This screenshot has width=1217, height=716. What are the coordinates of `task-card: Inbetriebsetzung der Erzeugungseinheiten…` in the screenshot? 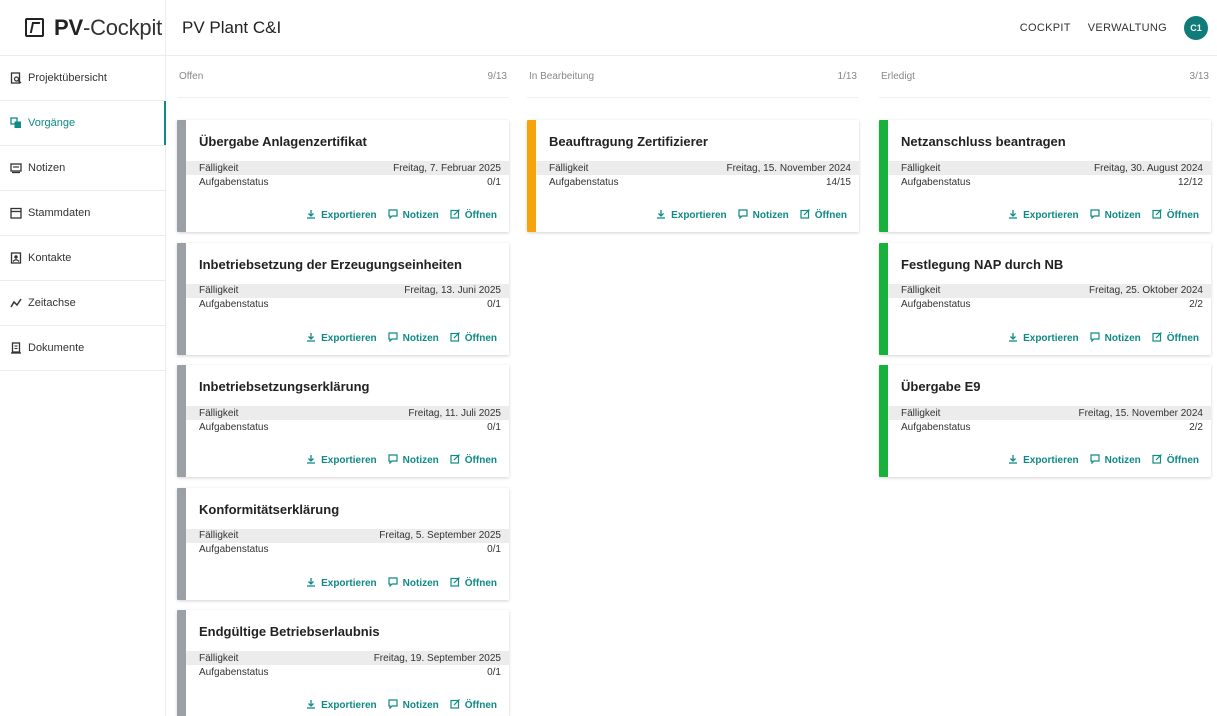 It's located at (343, 298).